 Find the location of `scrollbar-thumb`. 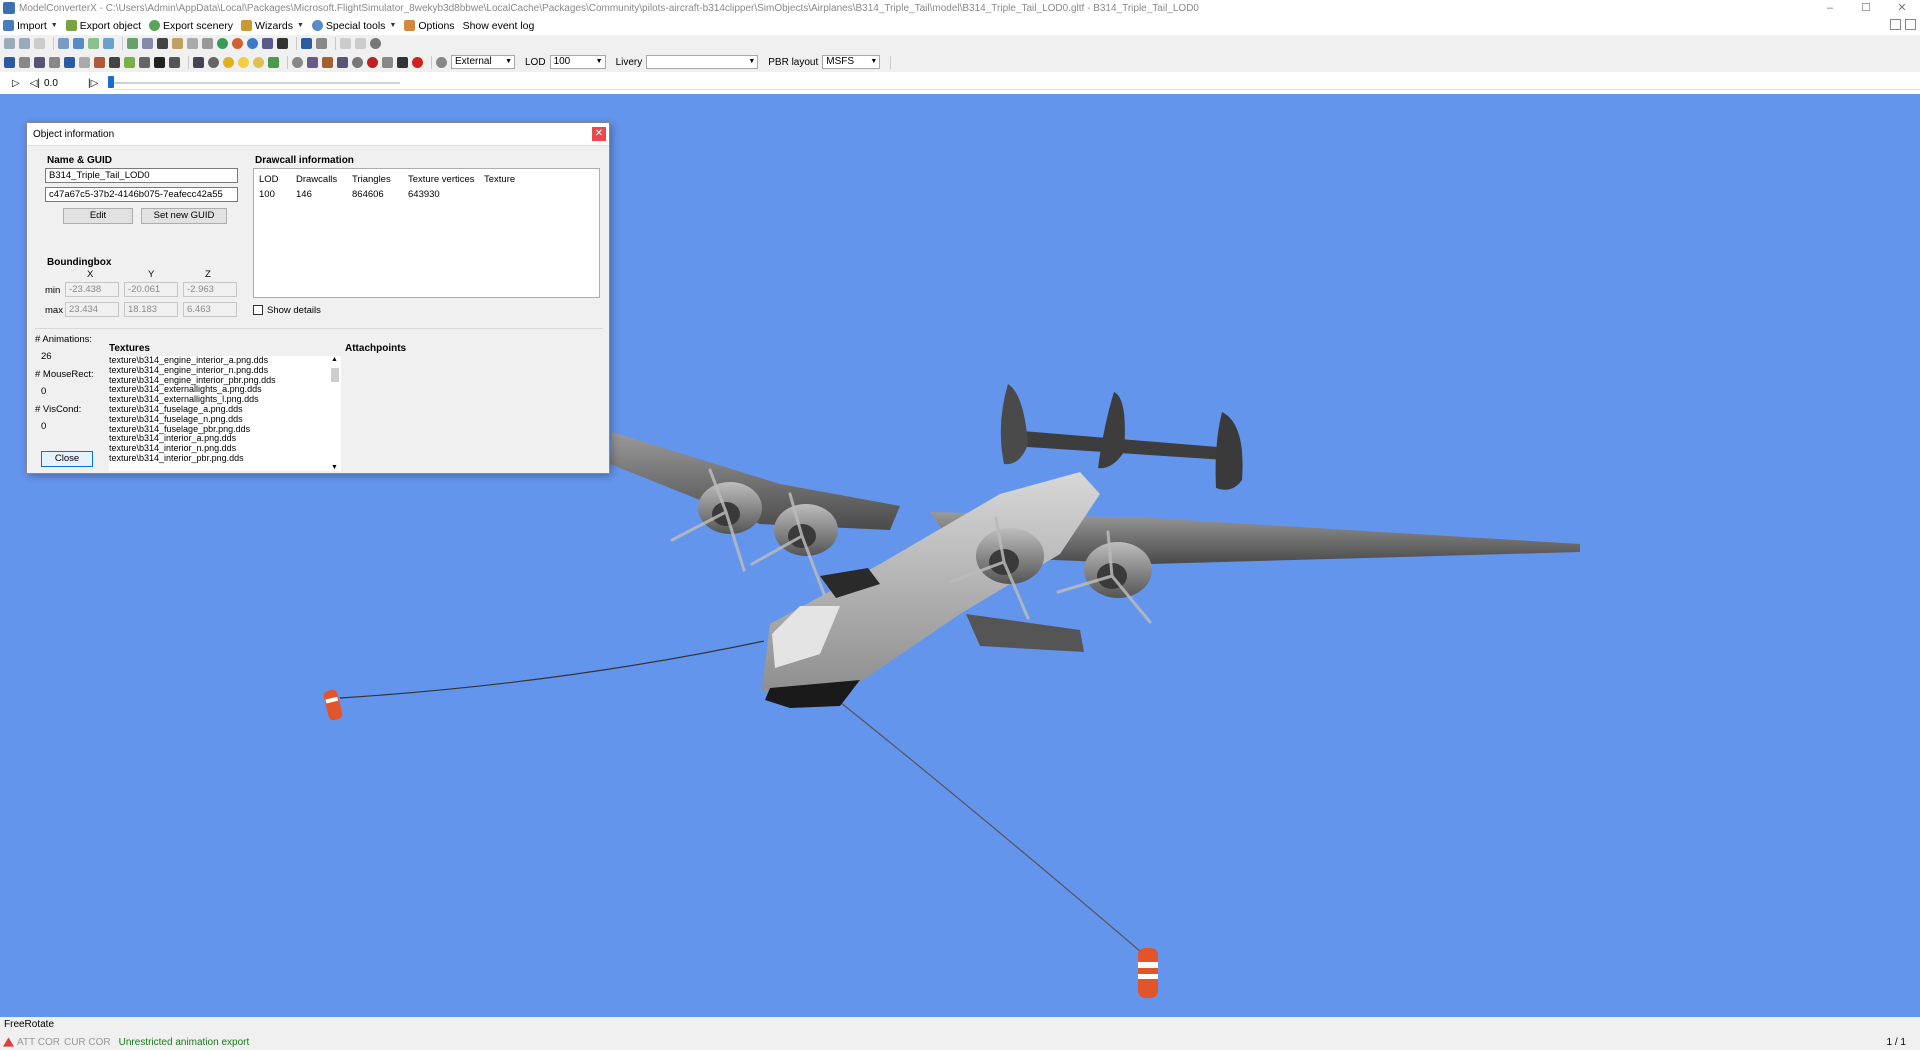

scrollbar-thumb is located at coordinates (335, 375).